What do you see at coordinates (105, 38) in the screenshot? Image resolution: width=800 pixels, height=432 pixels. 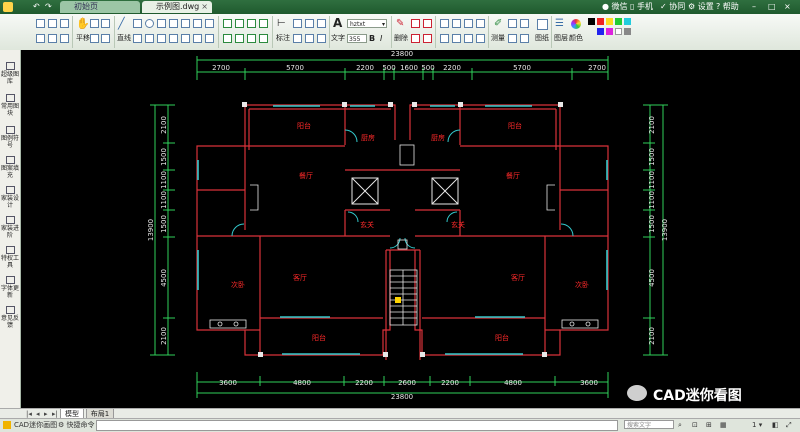 I see `zoom-extents-icon` at bounding box center [105, 38].